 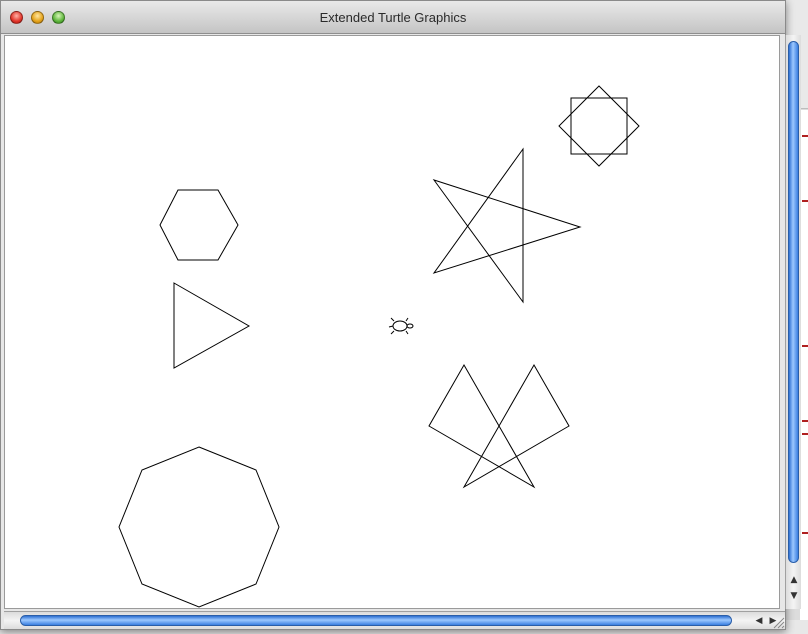 What do you see at coordinates (778, 622) in the screenshot?
I see `resize-grip-icon` at bounding box center [778, 622].